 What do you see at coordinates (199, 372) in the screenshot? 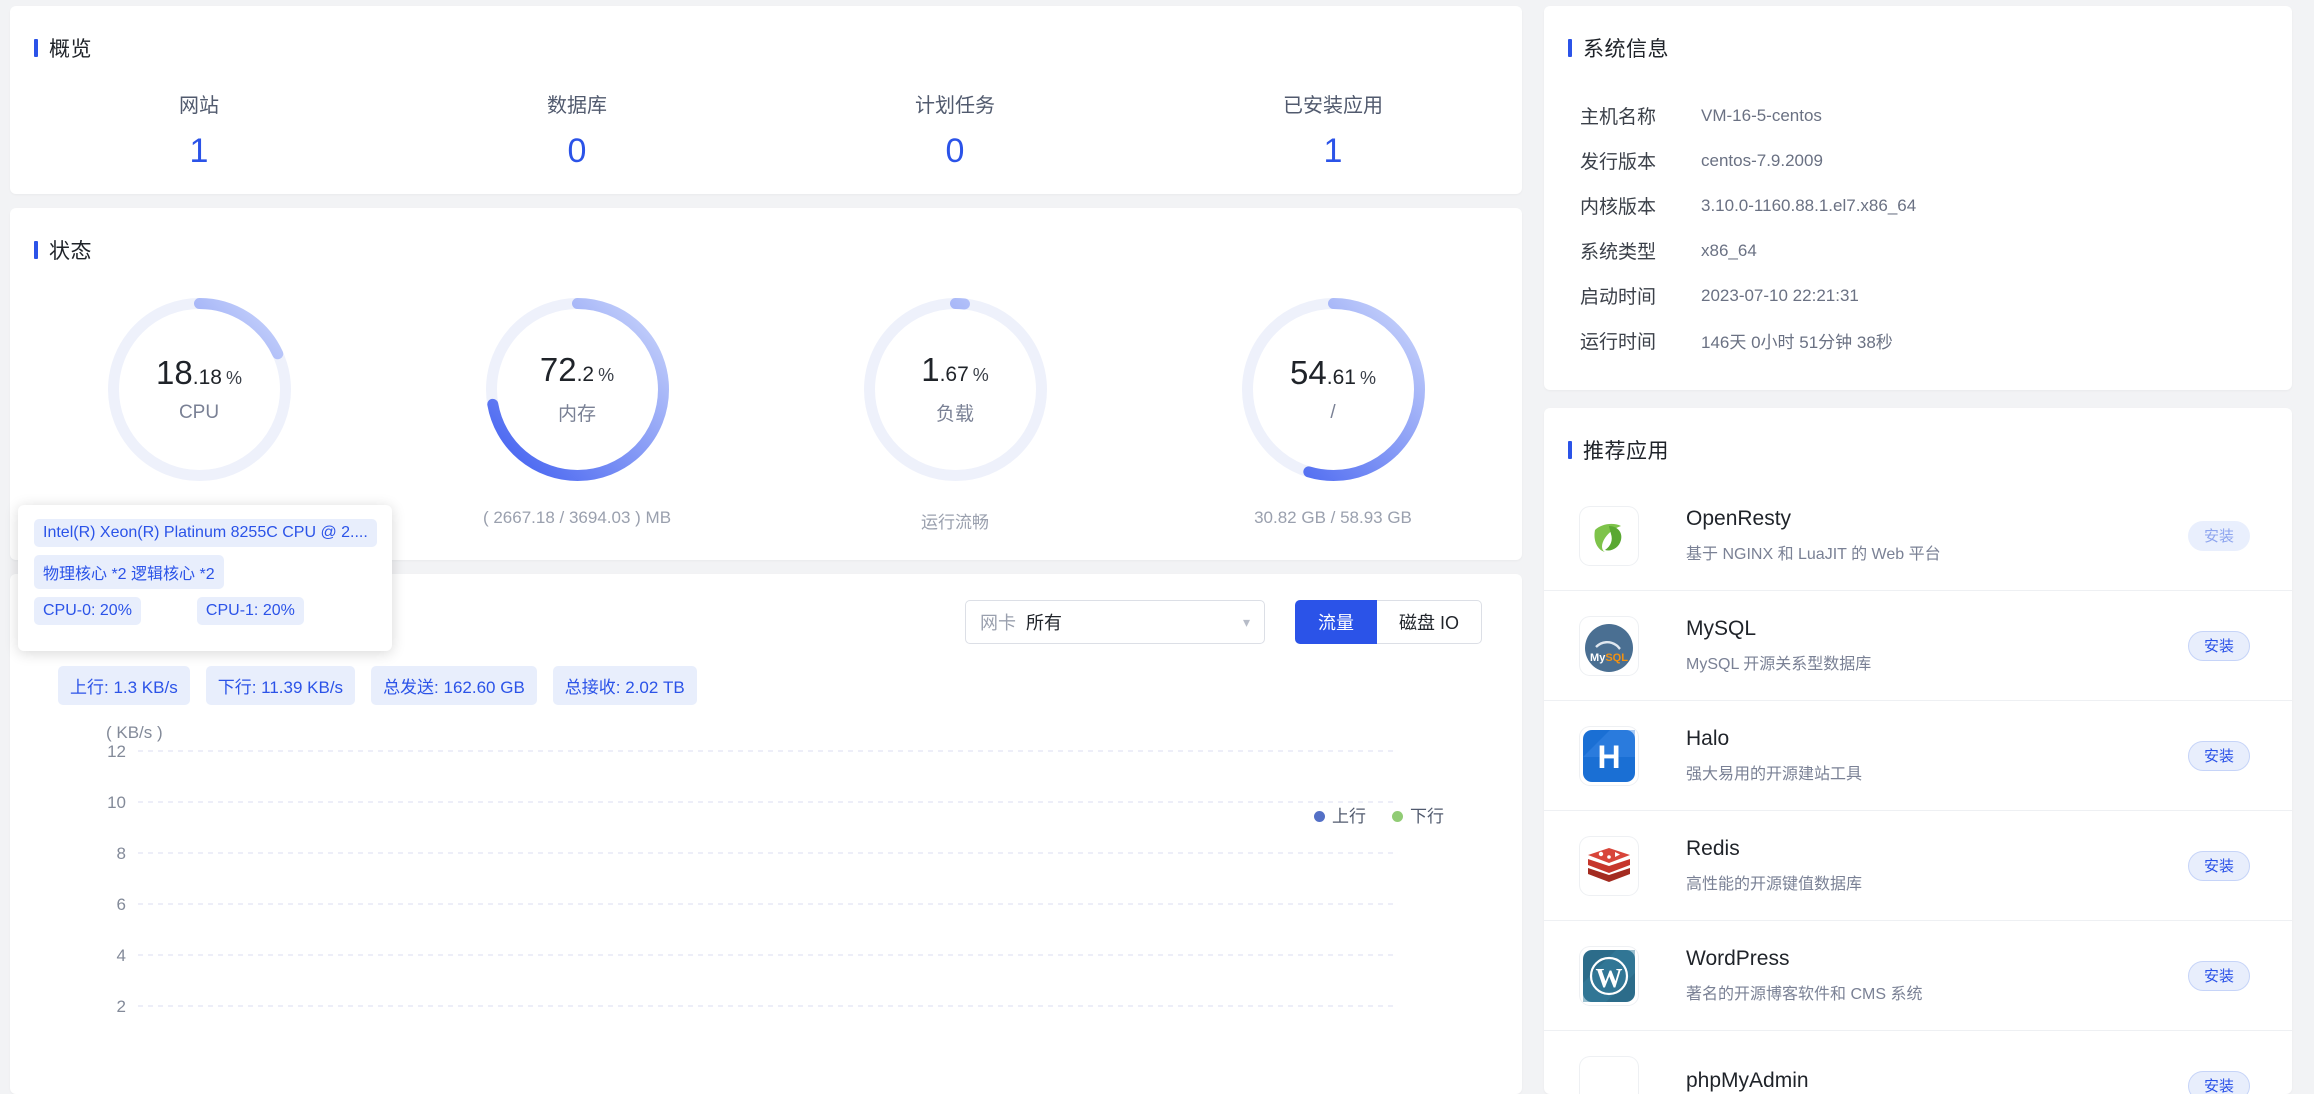
I see `gauge-value-cpu: 18.18%` at bounding box center [199, 372].